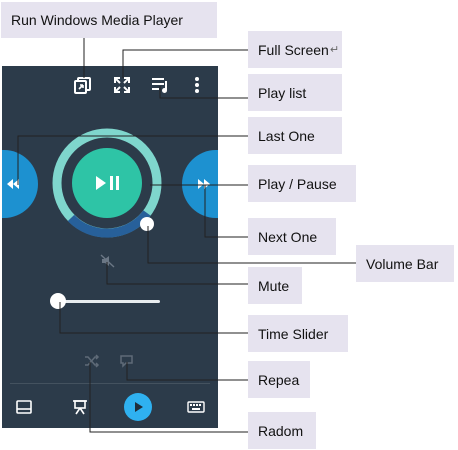 The height and width of the screenshot is (450, 458). I want to click on volume-knob, so click(147, 224).